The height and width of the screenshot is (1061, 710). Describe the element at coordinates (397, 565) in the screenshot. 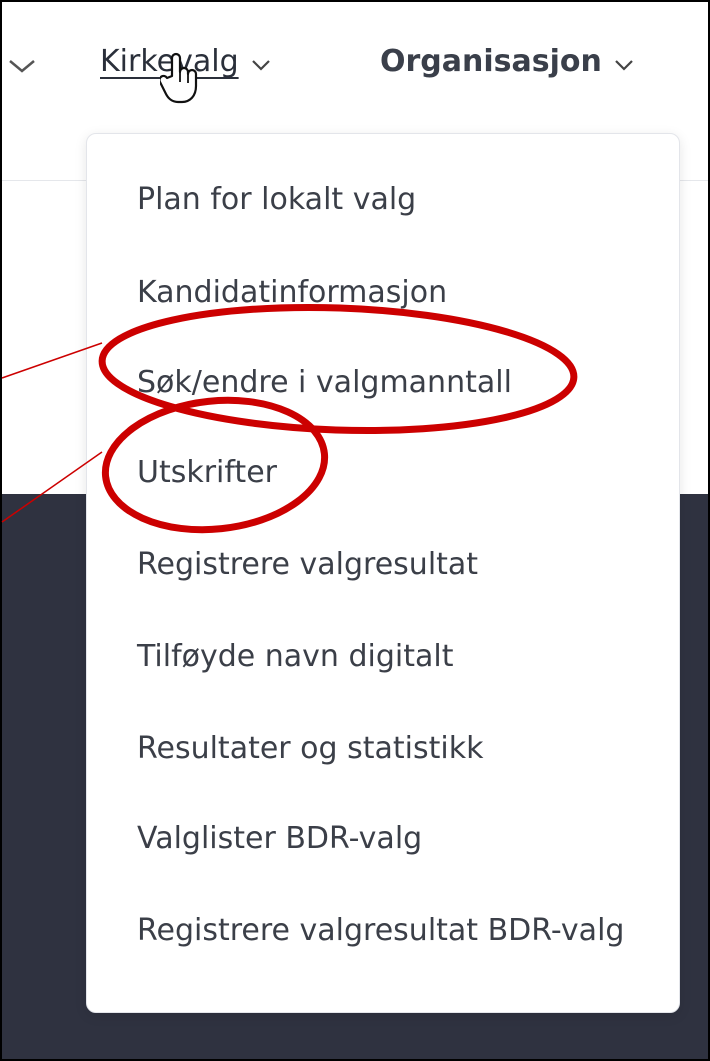

I see `menu-item-registrere-valgresultat: Registrere valgresultat` at that location.